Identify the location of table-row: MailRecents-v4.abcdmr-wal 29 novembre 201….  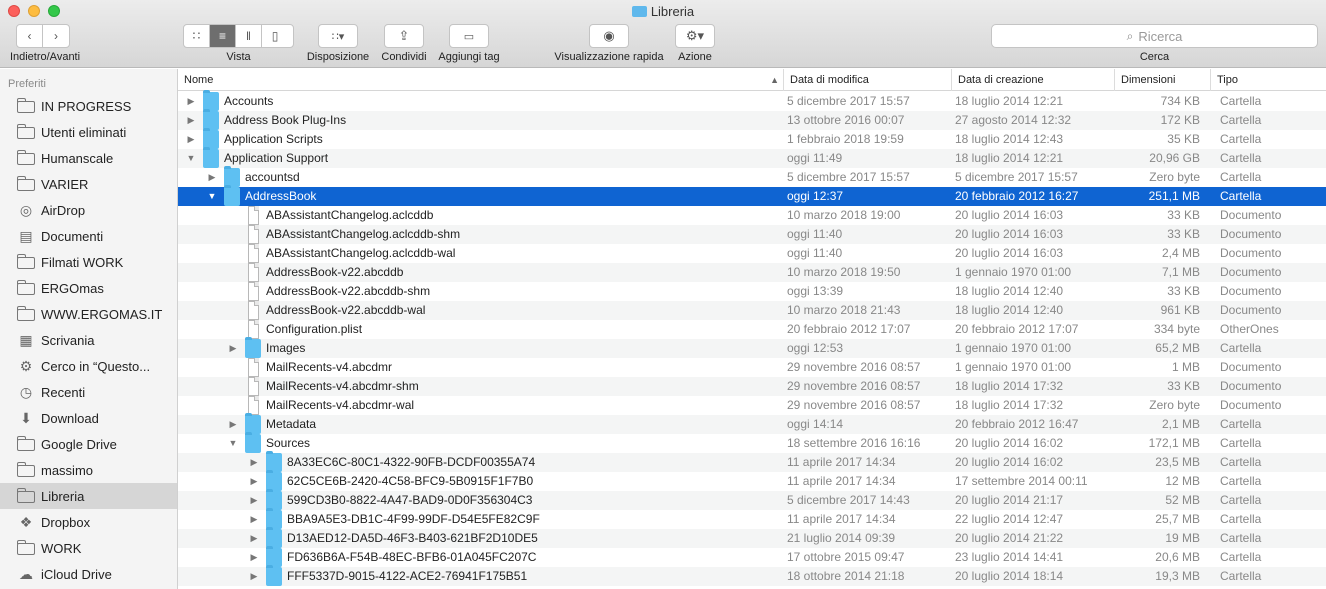
(752, 405).